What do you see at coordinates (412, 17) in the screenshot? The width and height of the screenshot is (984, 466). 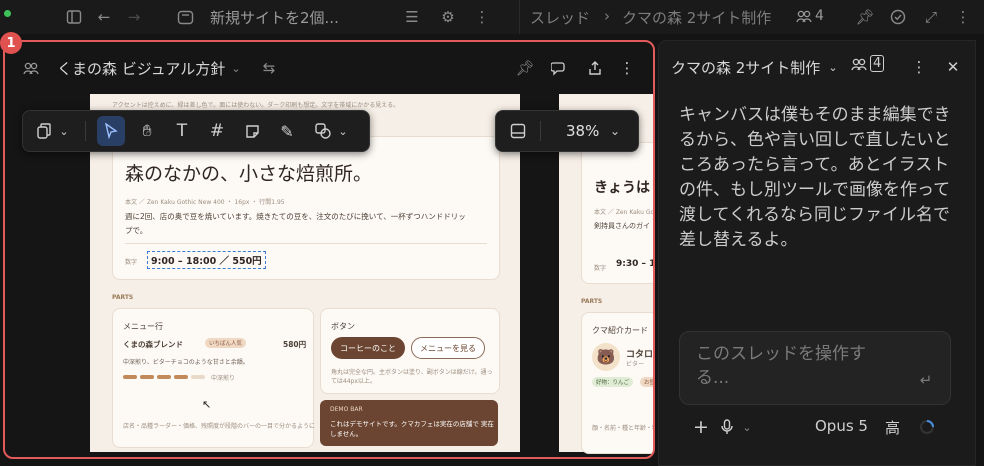 I see `checklist-icon: ☰` at bounding box center [412, 17].